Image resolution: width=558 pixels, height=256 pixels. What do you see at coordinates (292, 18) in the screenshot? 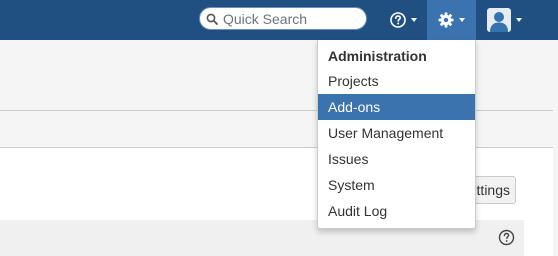
I see `quick-search-input` at bounding box center [292, 18].